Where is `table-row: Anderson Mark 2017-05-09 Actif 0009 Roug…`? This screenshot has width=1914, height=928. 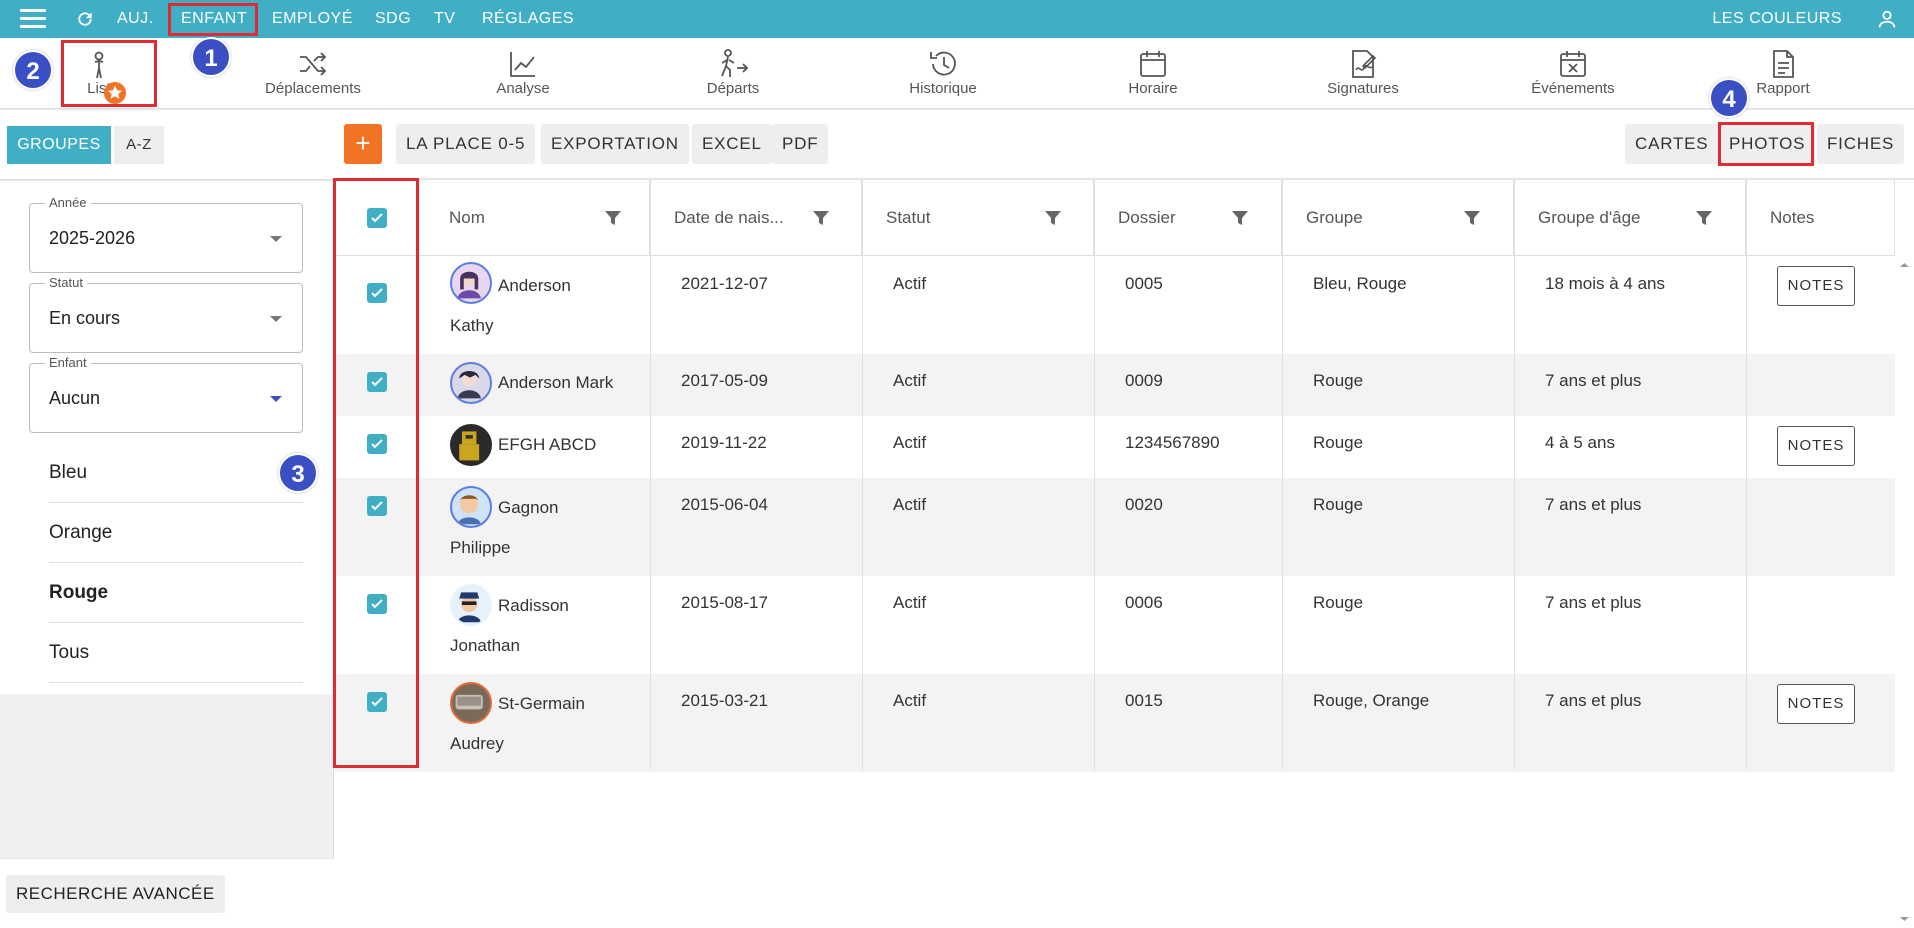
table-row: Anderson Mark 2017-05-09 Actif 0009 Roug… is located at coordinates (1115, 385).